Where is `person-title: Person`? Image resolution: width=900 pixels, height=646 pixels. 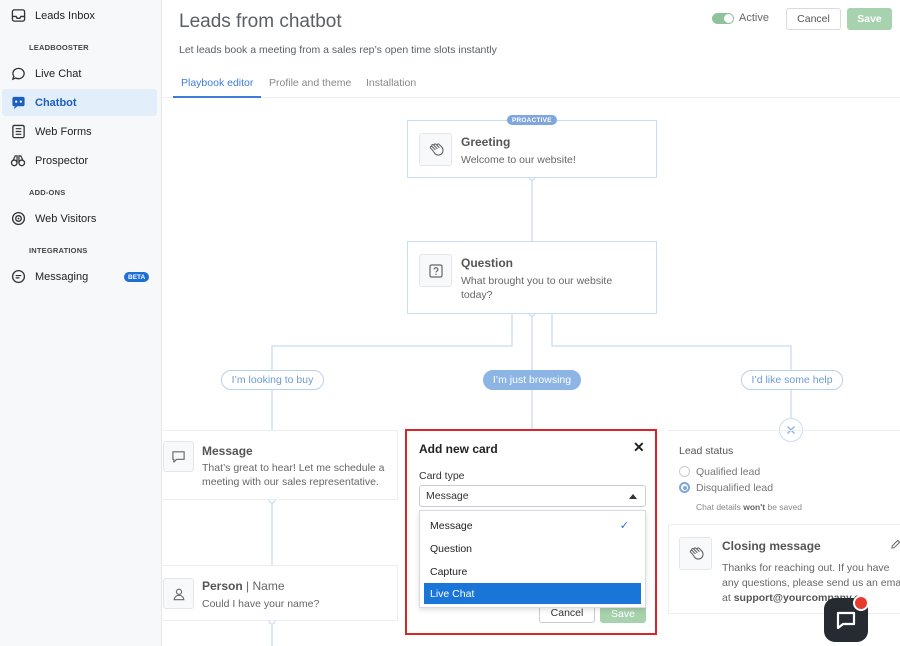
person-title: Person is located at coordinates (222, 586).